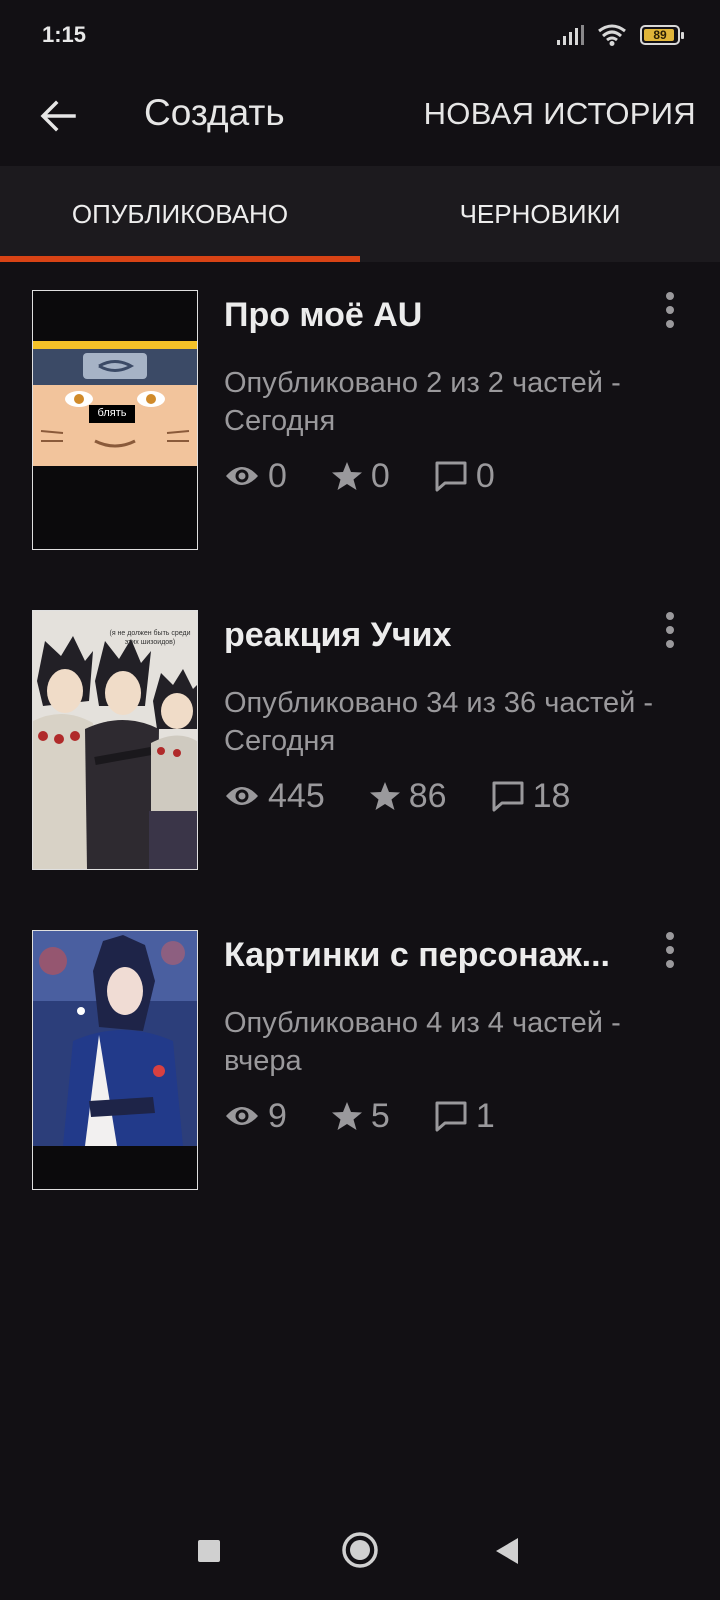  What do you see at coordinates (429, 635) in the screenshot?
I see `story-title: реакция Учих` at bounding box center [429, 635].